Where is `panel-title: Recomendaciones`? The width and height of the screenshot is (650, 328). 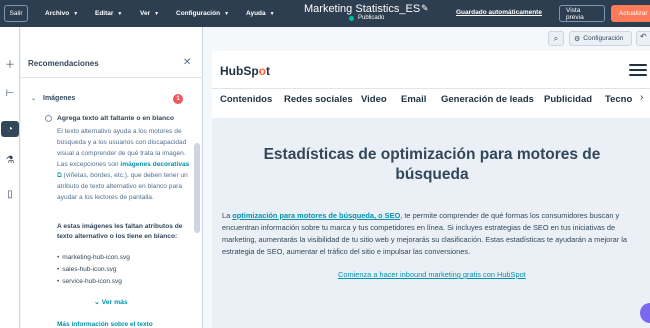 panel-title: Recomendaciones is located at coordinates (63, 63).